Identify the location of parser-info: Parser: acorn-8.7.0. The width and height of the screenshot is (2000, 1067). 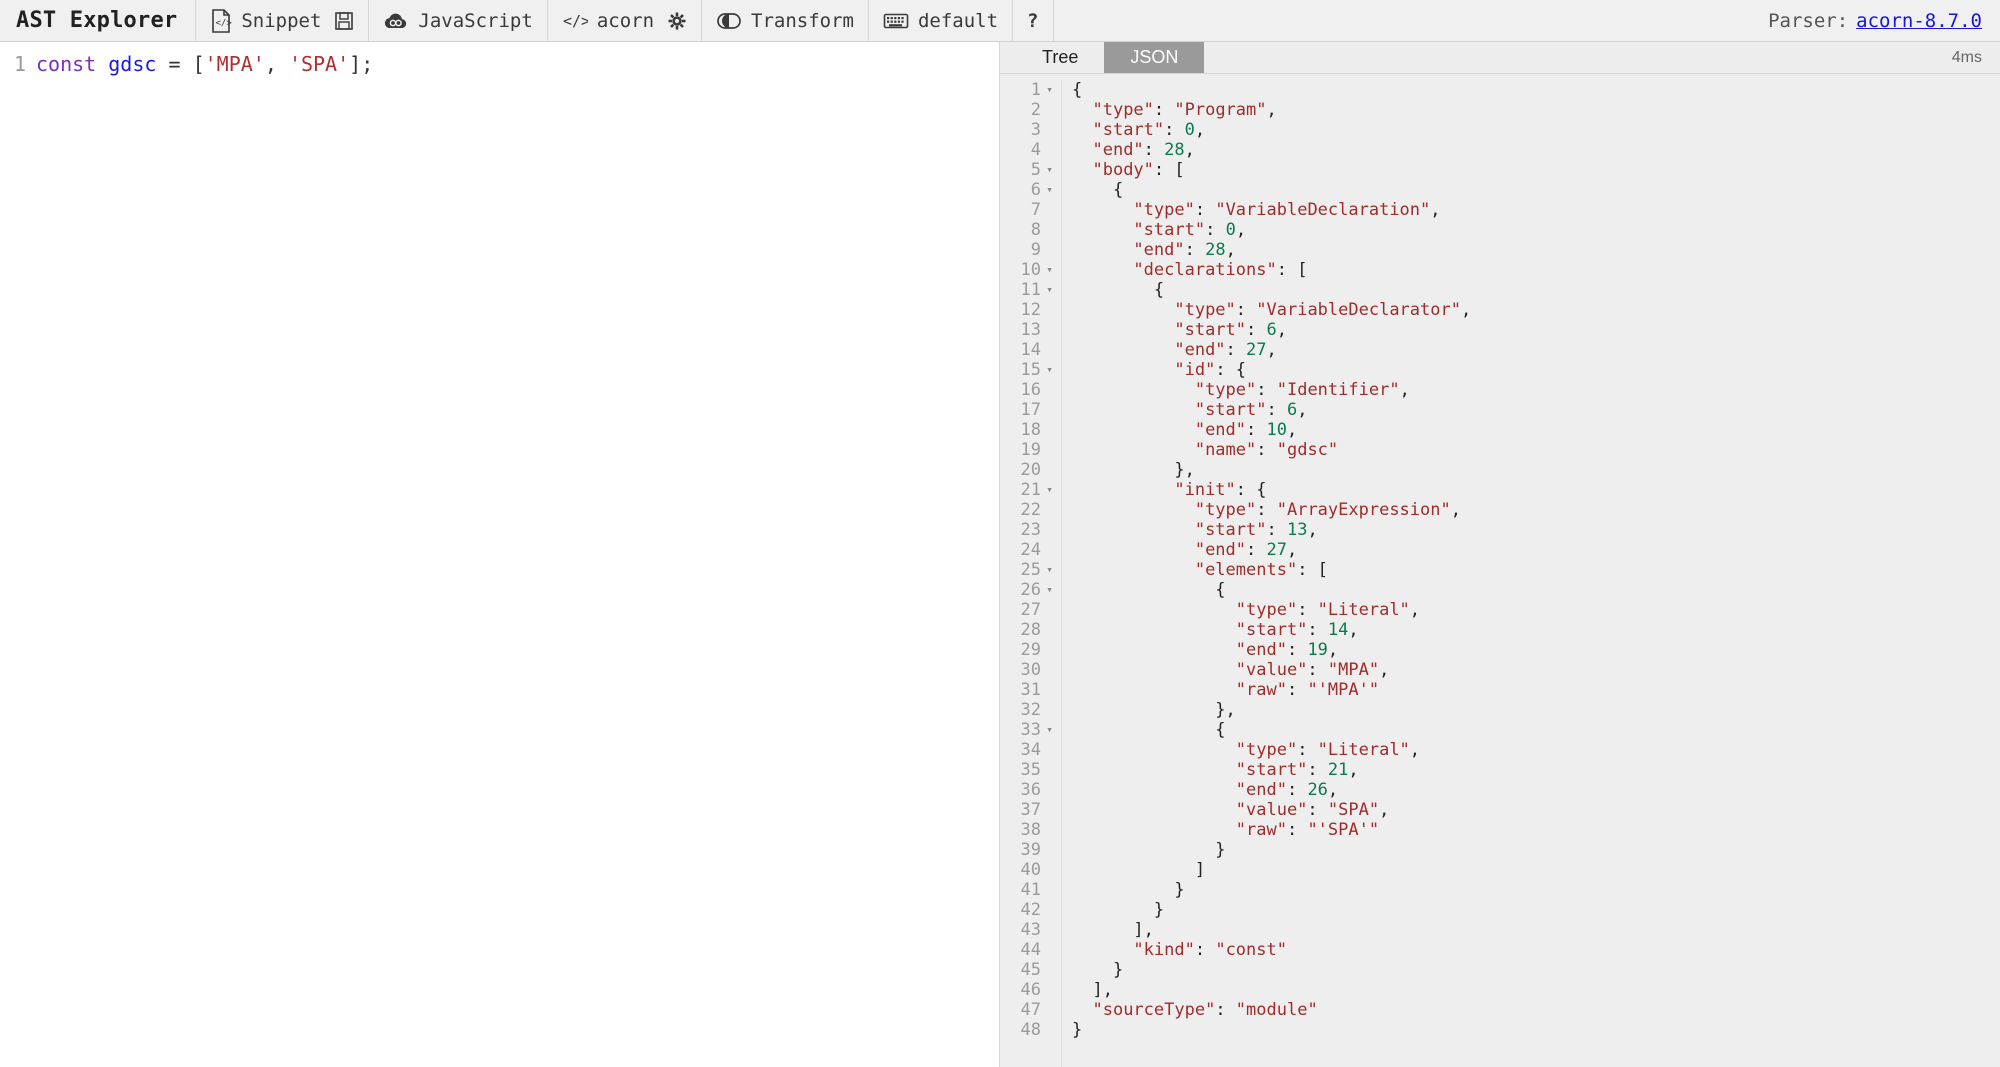
(1884, 20).